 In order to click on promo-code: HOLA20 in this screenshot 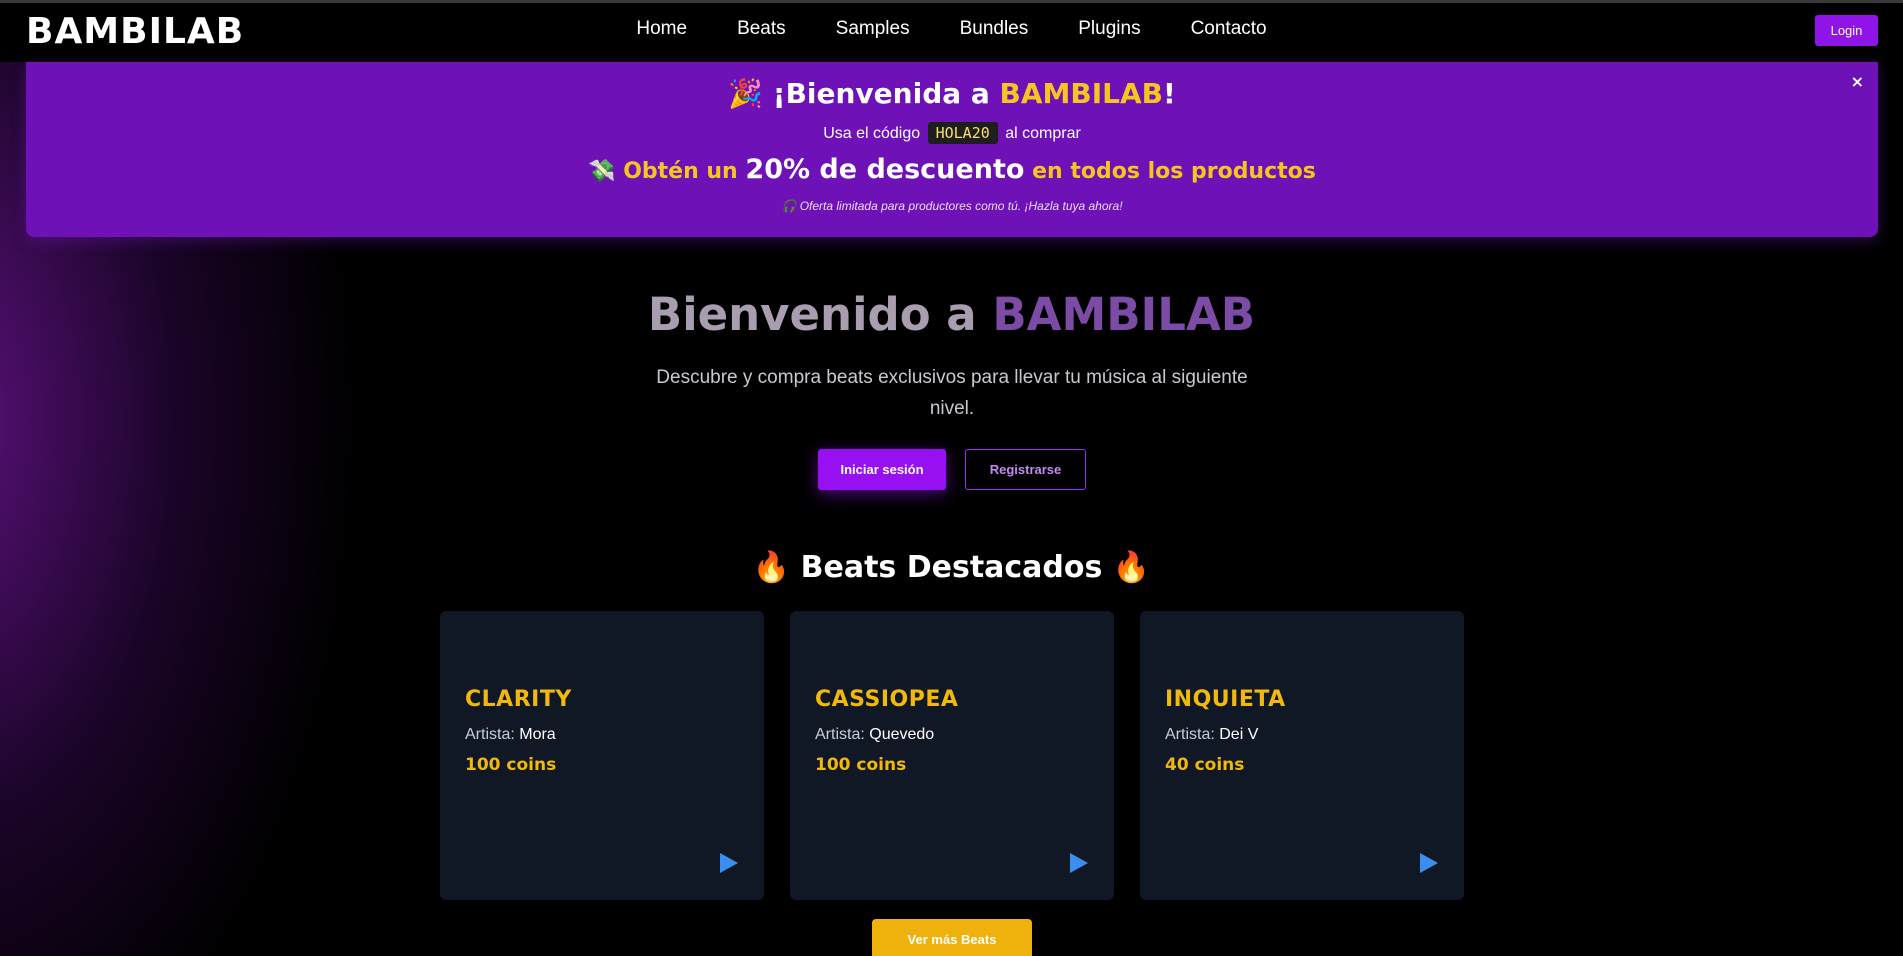, I will do `click(962, 133)`.